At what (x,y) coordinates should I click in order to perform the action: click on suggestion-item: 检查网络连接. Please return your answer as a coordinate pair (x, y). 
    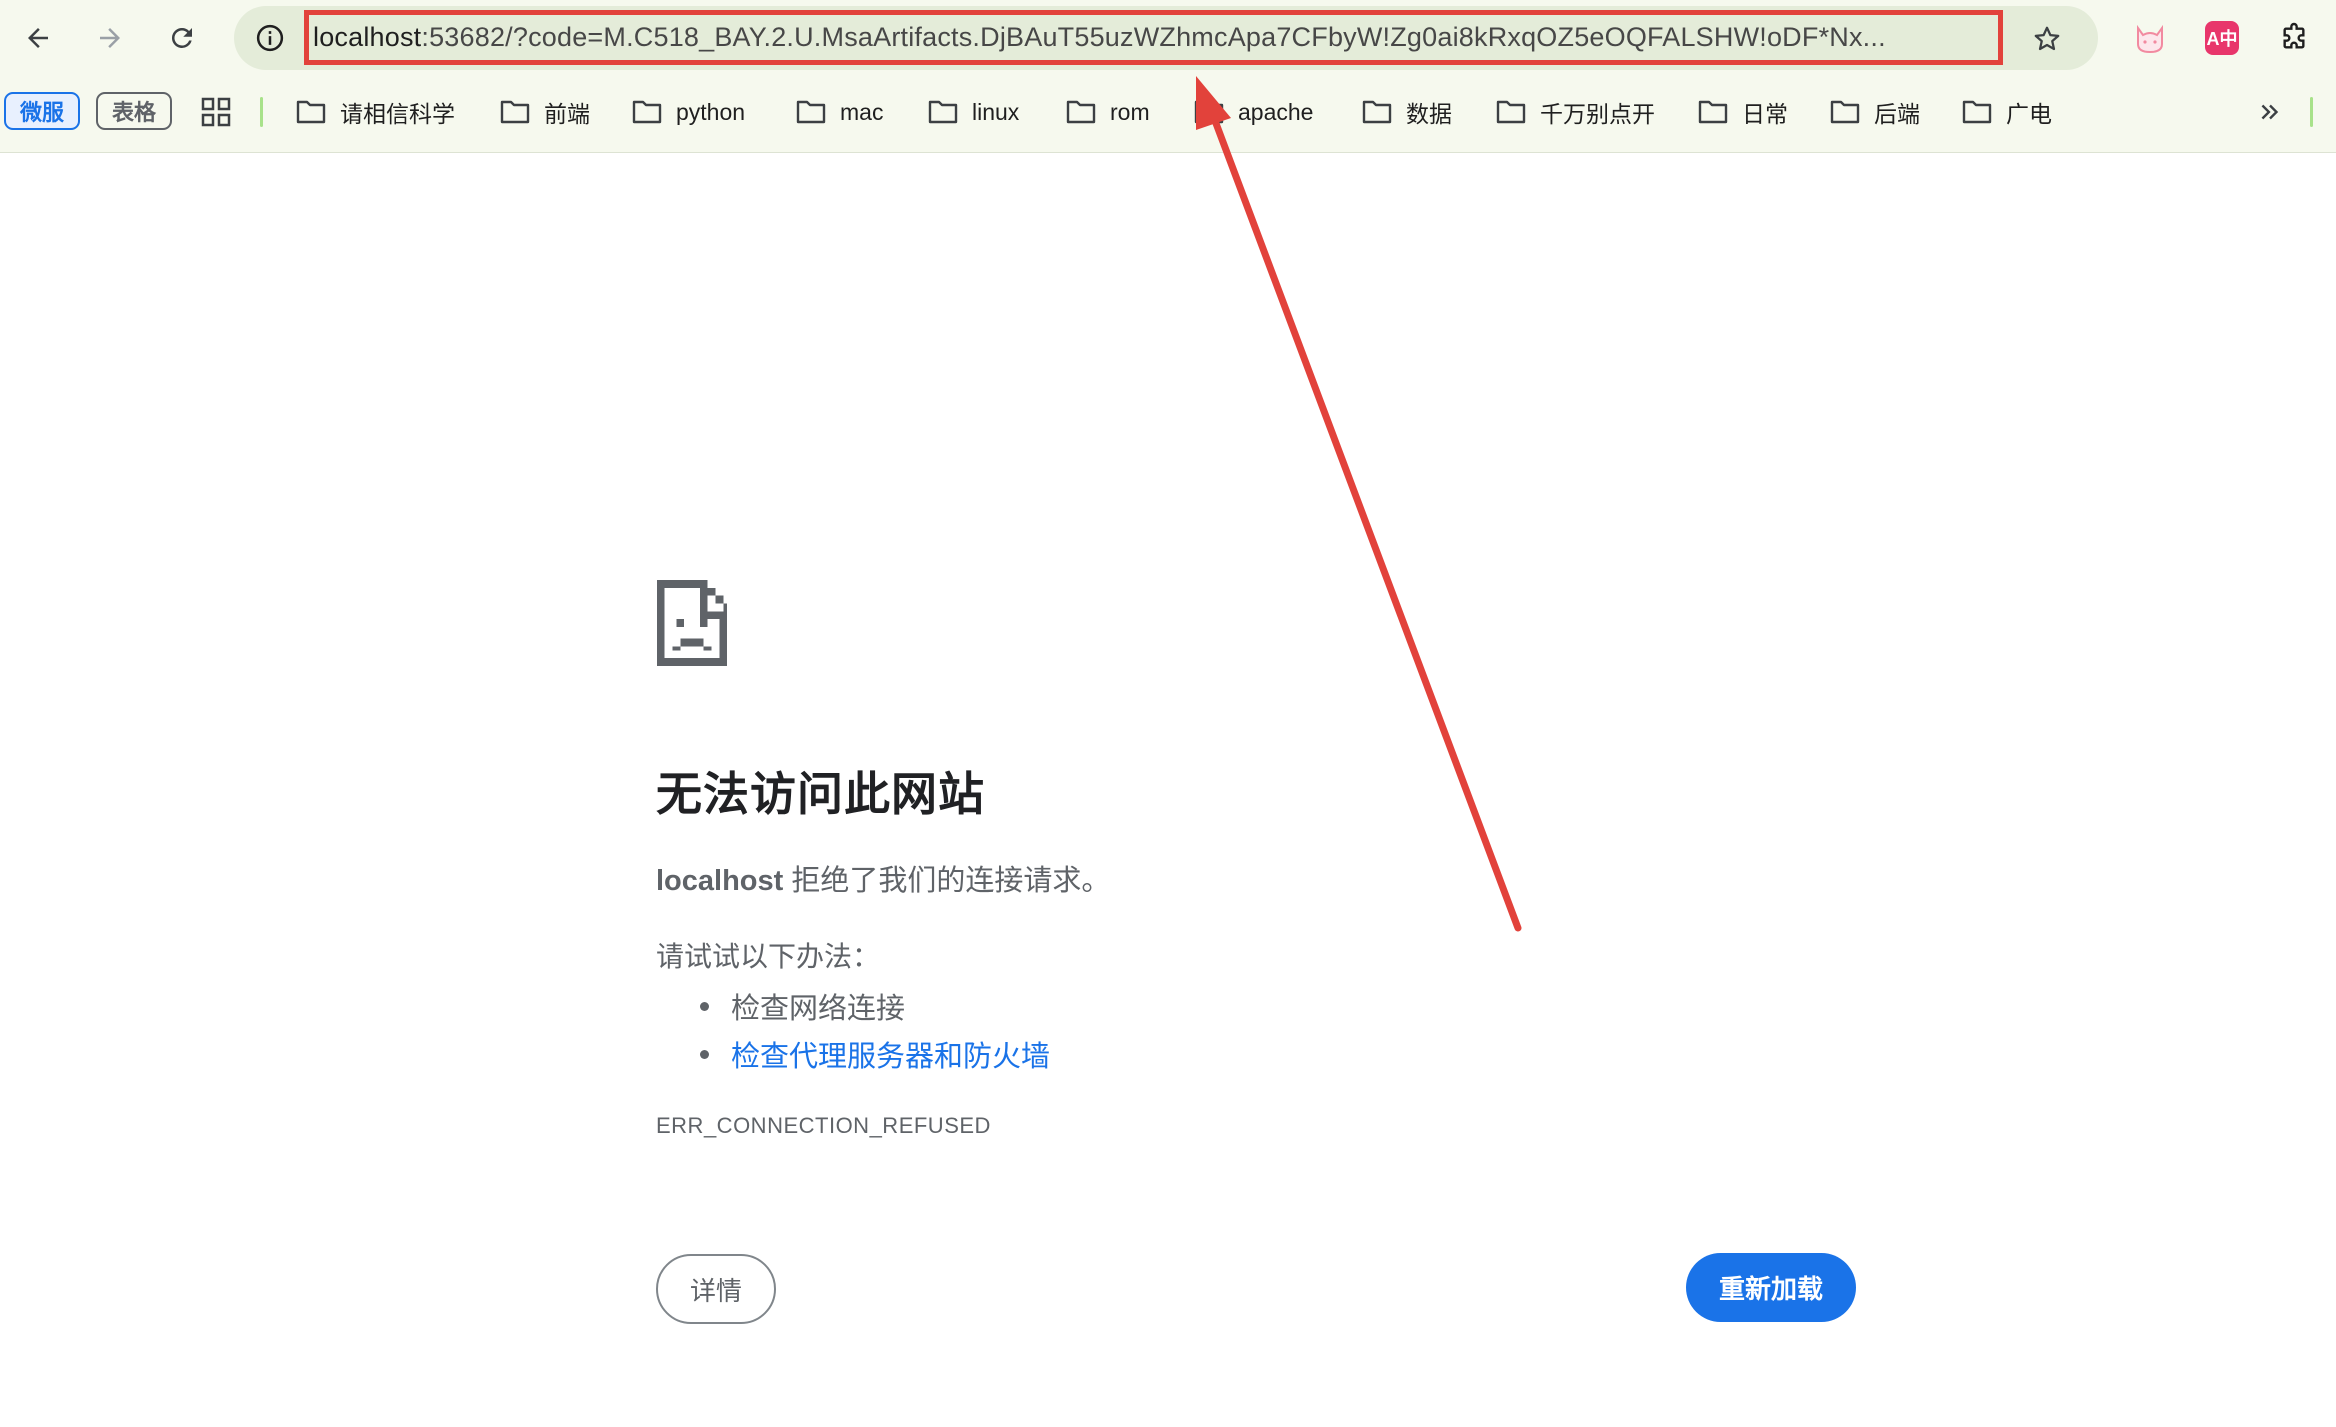
    Looking at the image, I should click on (802, 1006).